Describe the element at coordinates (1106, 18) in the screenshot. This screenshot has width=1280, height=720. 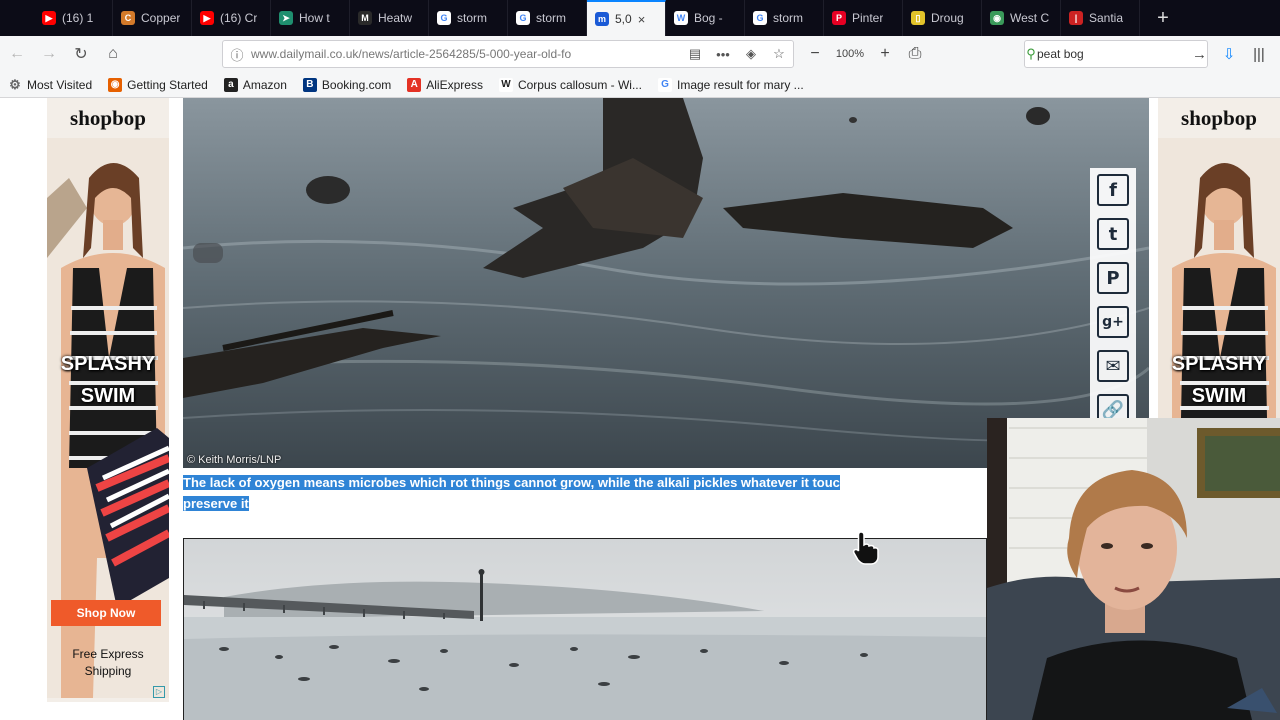
I see `tab-title: Santia` at that location.